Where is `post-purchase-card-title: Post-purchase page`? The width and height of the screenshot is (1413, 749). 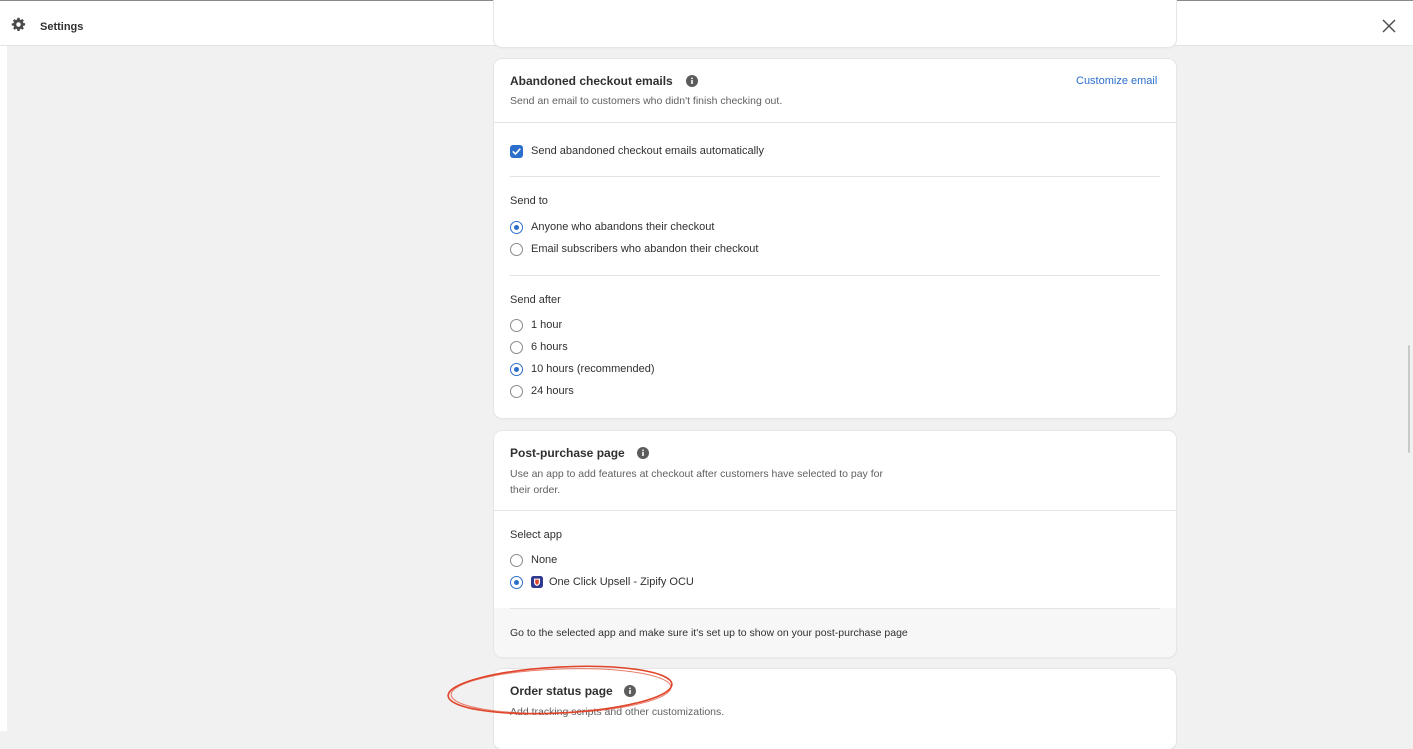
post-purchase-card-title: Post-purchase page is located at coordinates (567, 453).